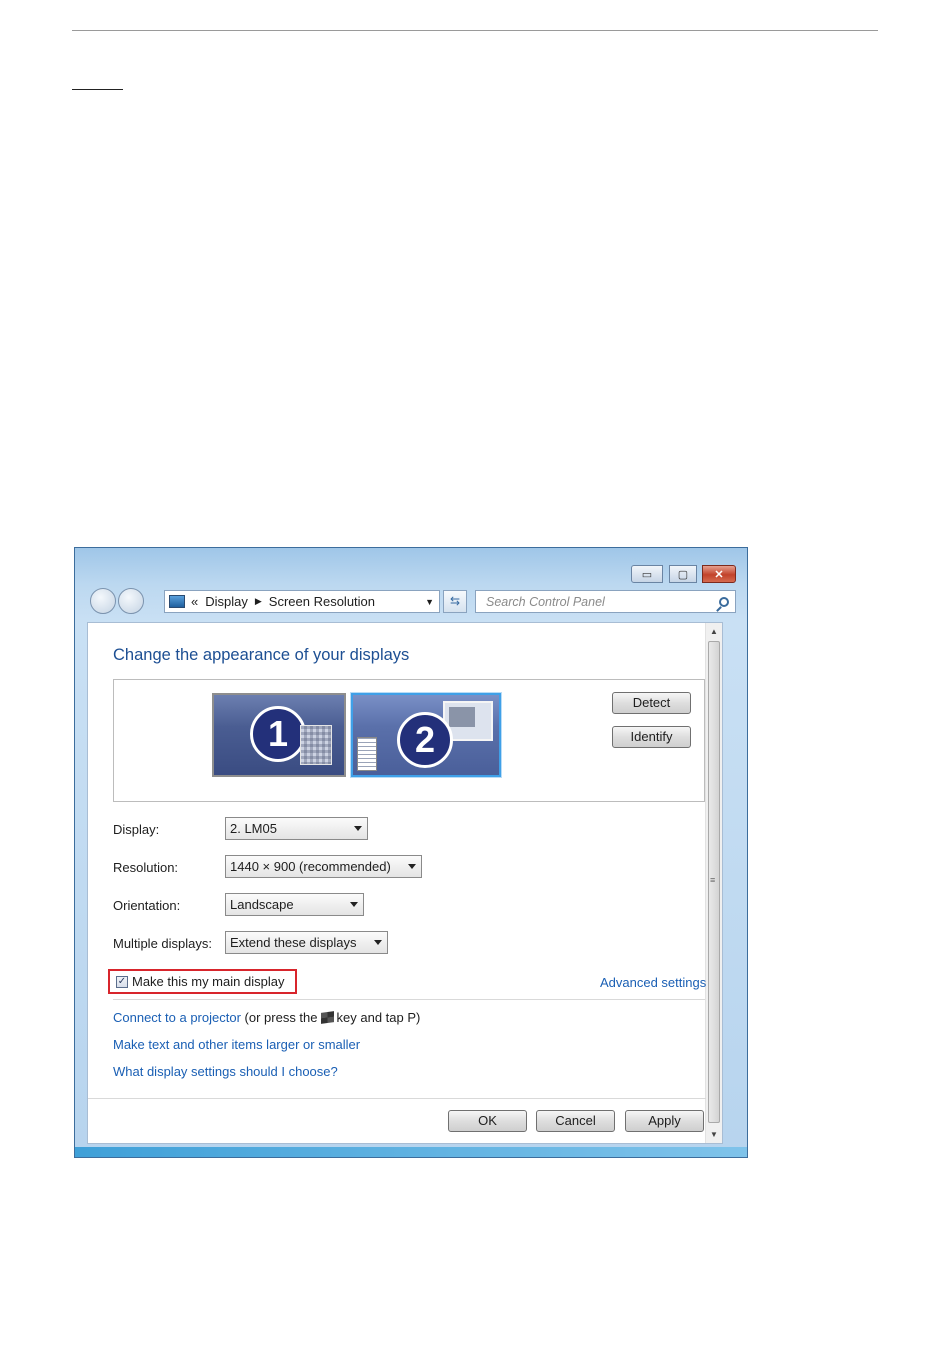 This screenshot has height=1354, width=950. I want to click on resolution-select-value: 1440 × 900 (recommended), so click(310, 866).